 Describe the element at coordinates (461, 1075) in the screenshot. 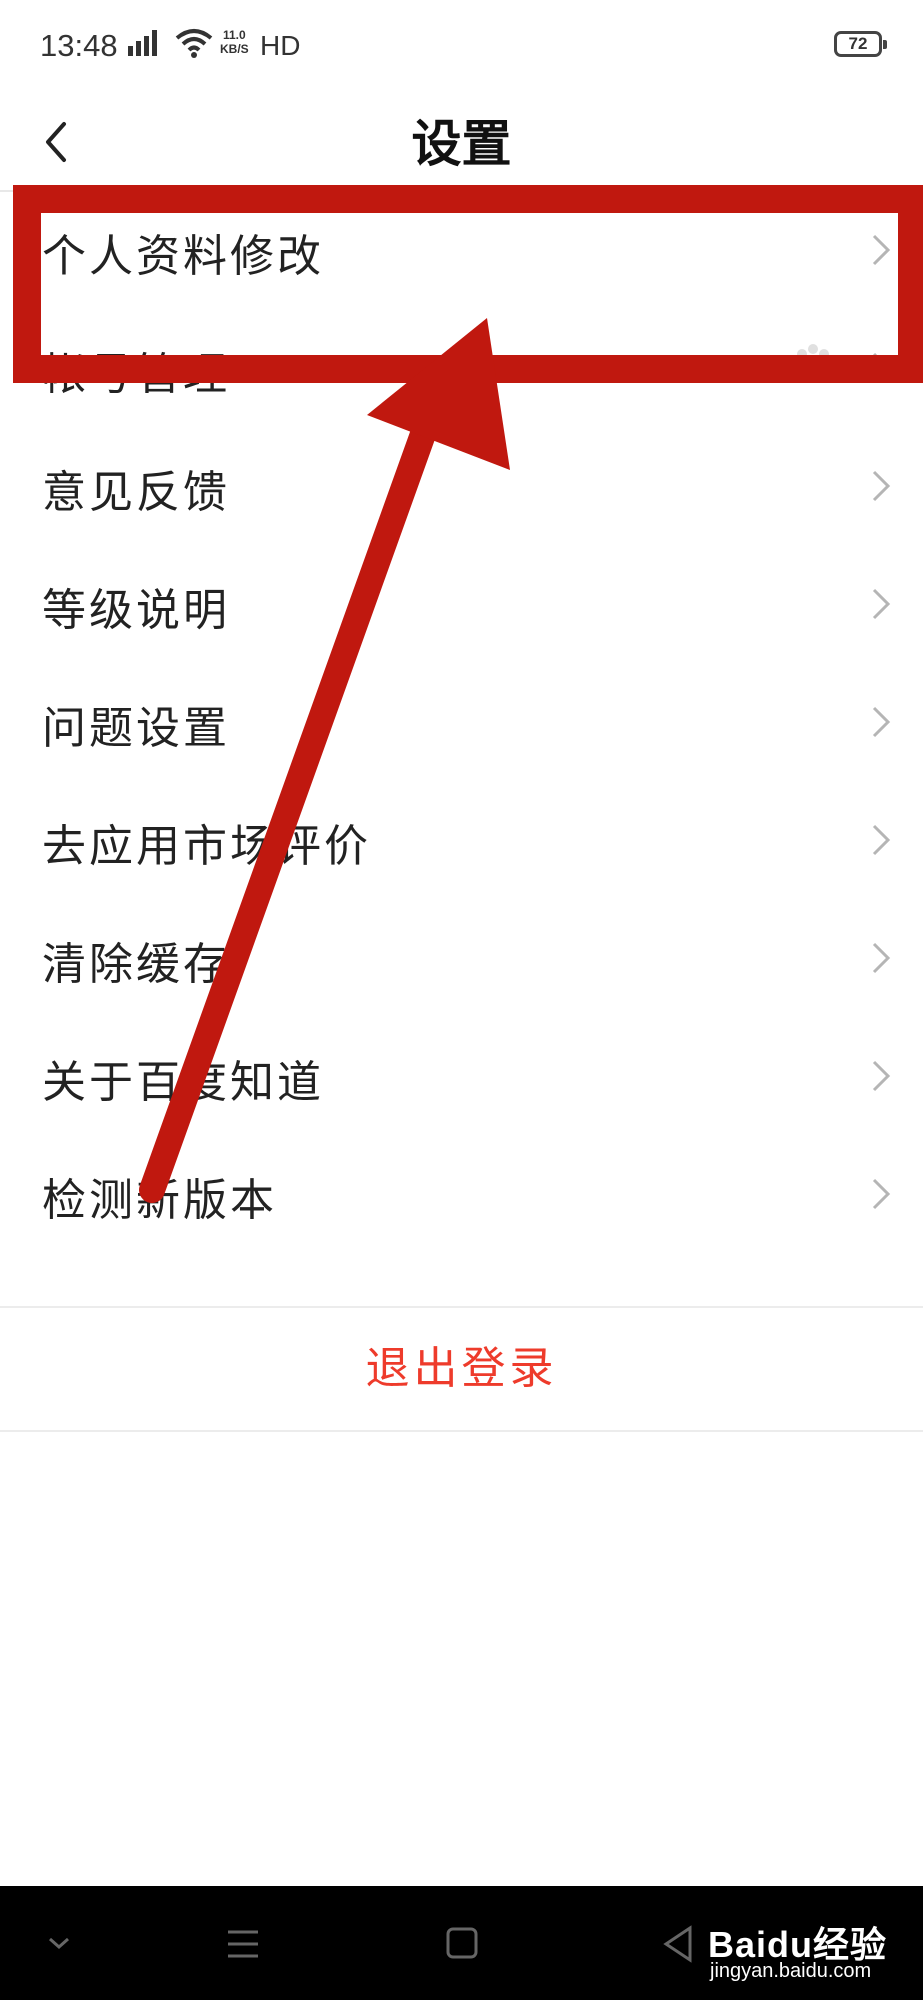

I see `menu-item-about: 关于百度知道` at that location.